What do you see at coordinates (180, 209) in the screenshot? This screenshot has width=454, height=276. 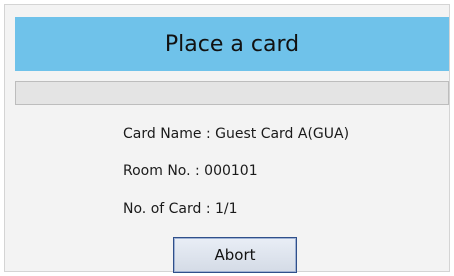 I see `card-count-label: No. of Card : 1/1` at bounding box center [180, 209].